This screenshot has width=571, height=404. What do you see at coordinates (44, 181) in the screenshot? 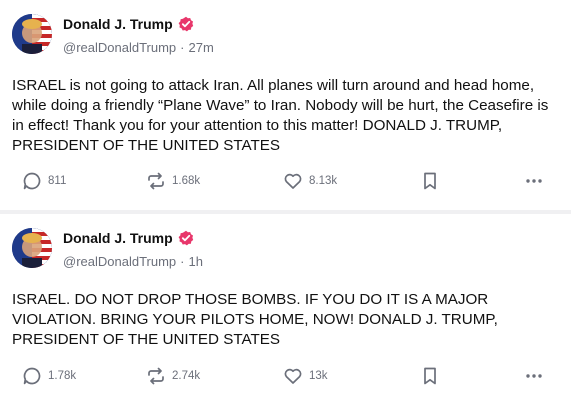
I see `reply-button: 811` at bounding box center [44, 181].